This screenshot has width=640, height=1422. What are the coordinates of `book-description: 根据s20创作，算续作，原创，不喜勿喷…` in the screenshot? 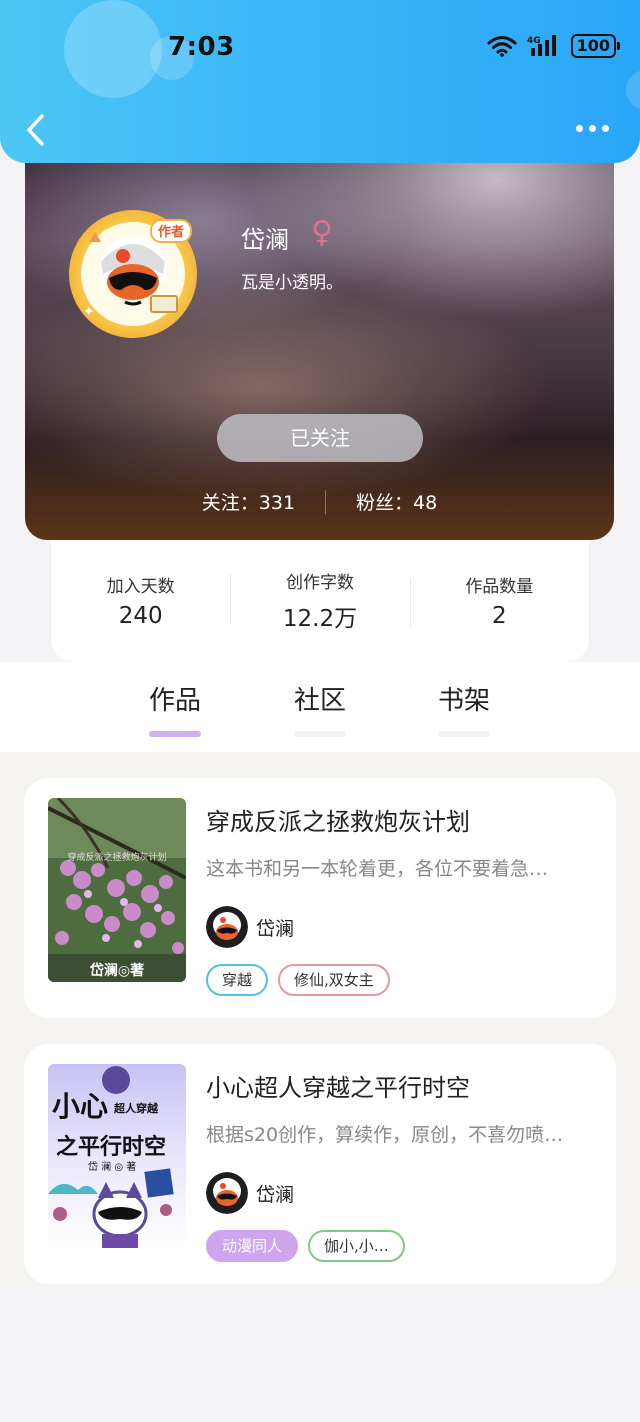 It's located at (385, 1135).